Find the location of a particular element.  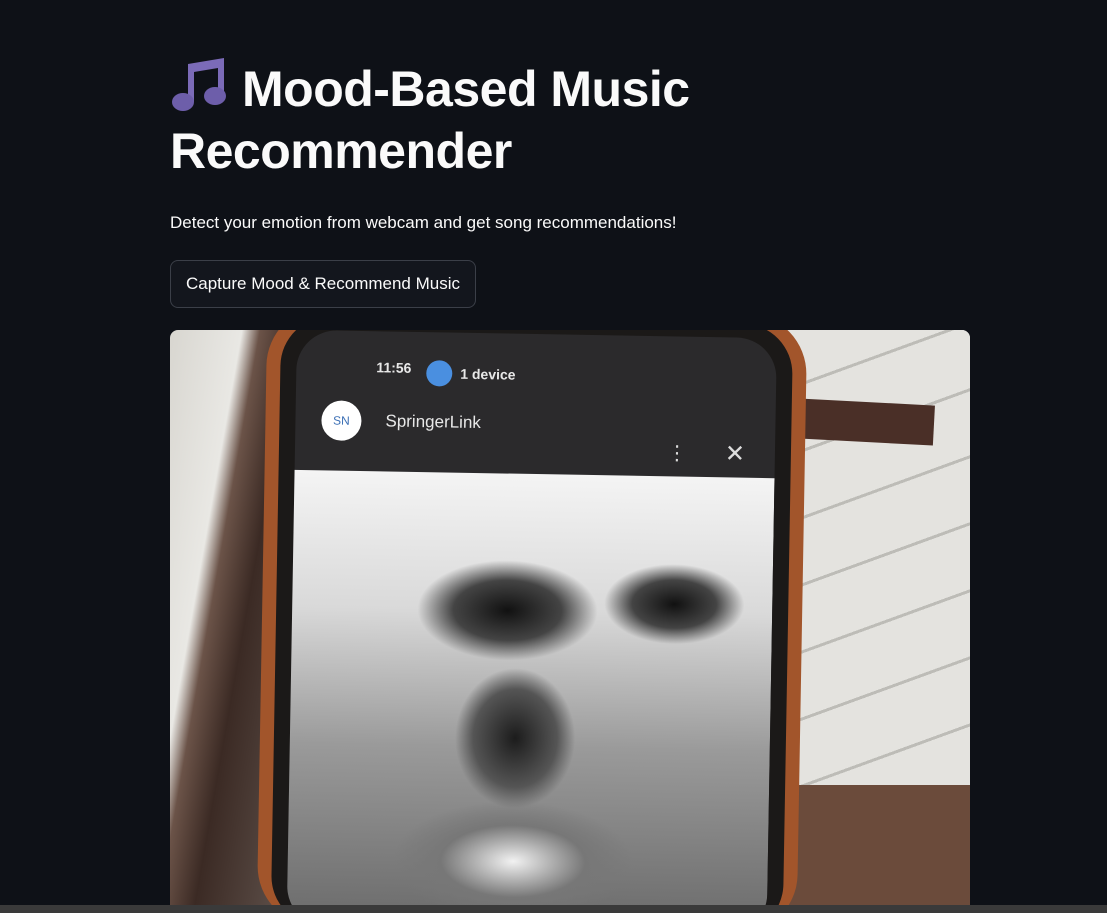

phone-time: 11:56 is located at coordinates (394, 367).